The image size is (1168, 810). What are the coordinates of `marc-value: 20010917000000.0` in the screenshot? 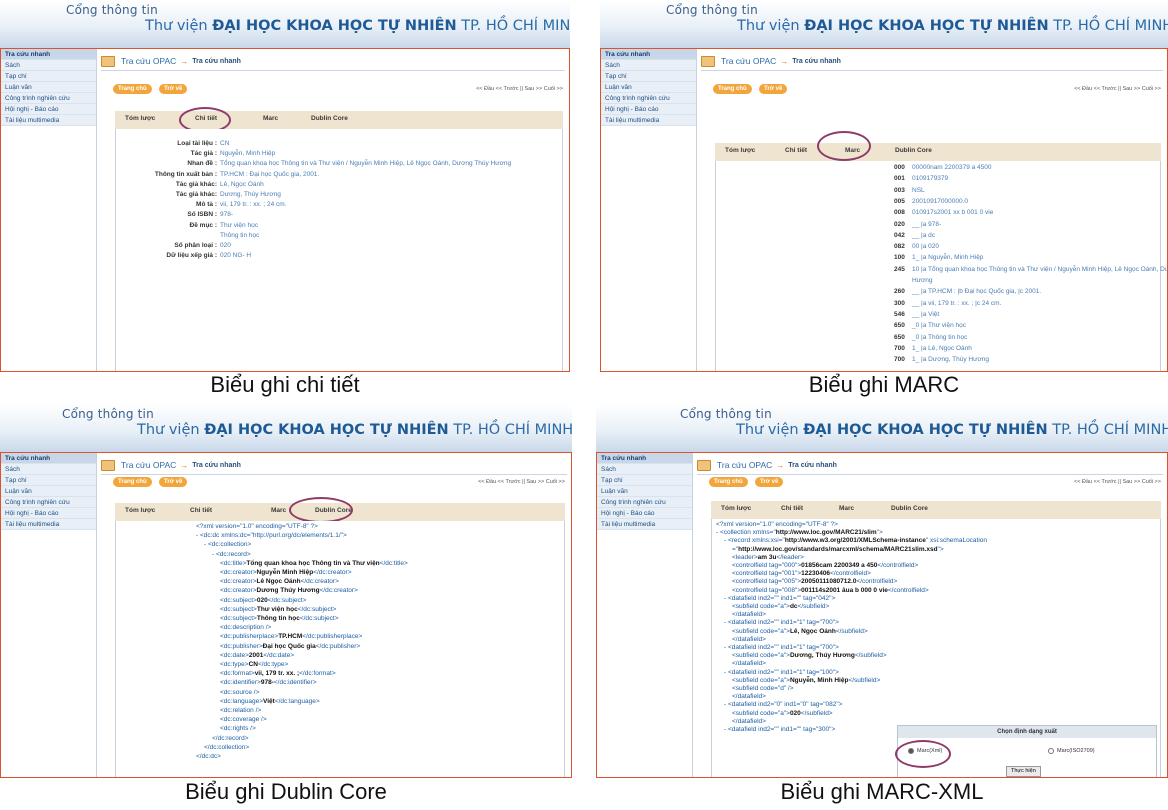 It's located at (940, 201).